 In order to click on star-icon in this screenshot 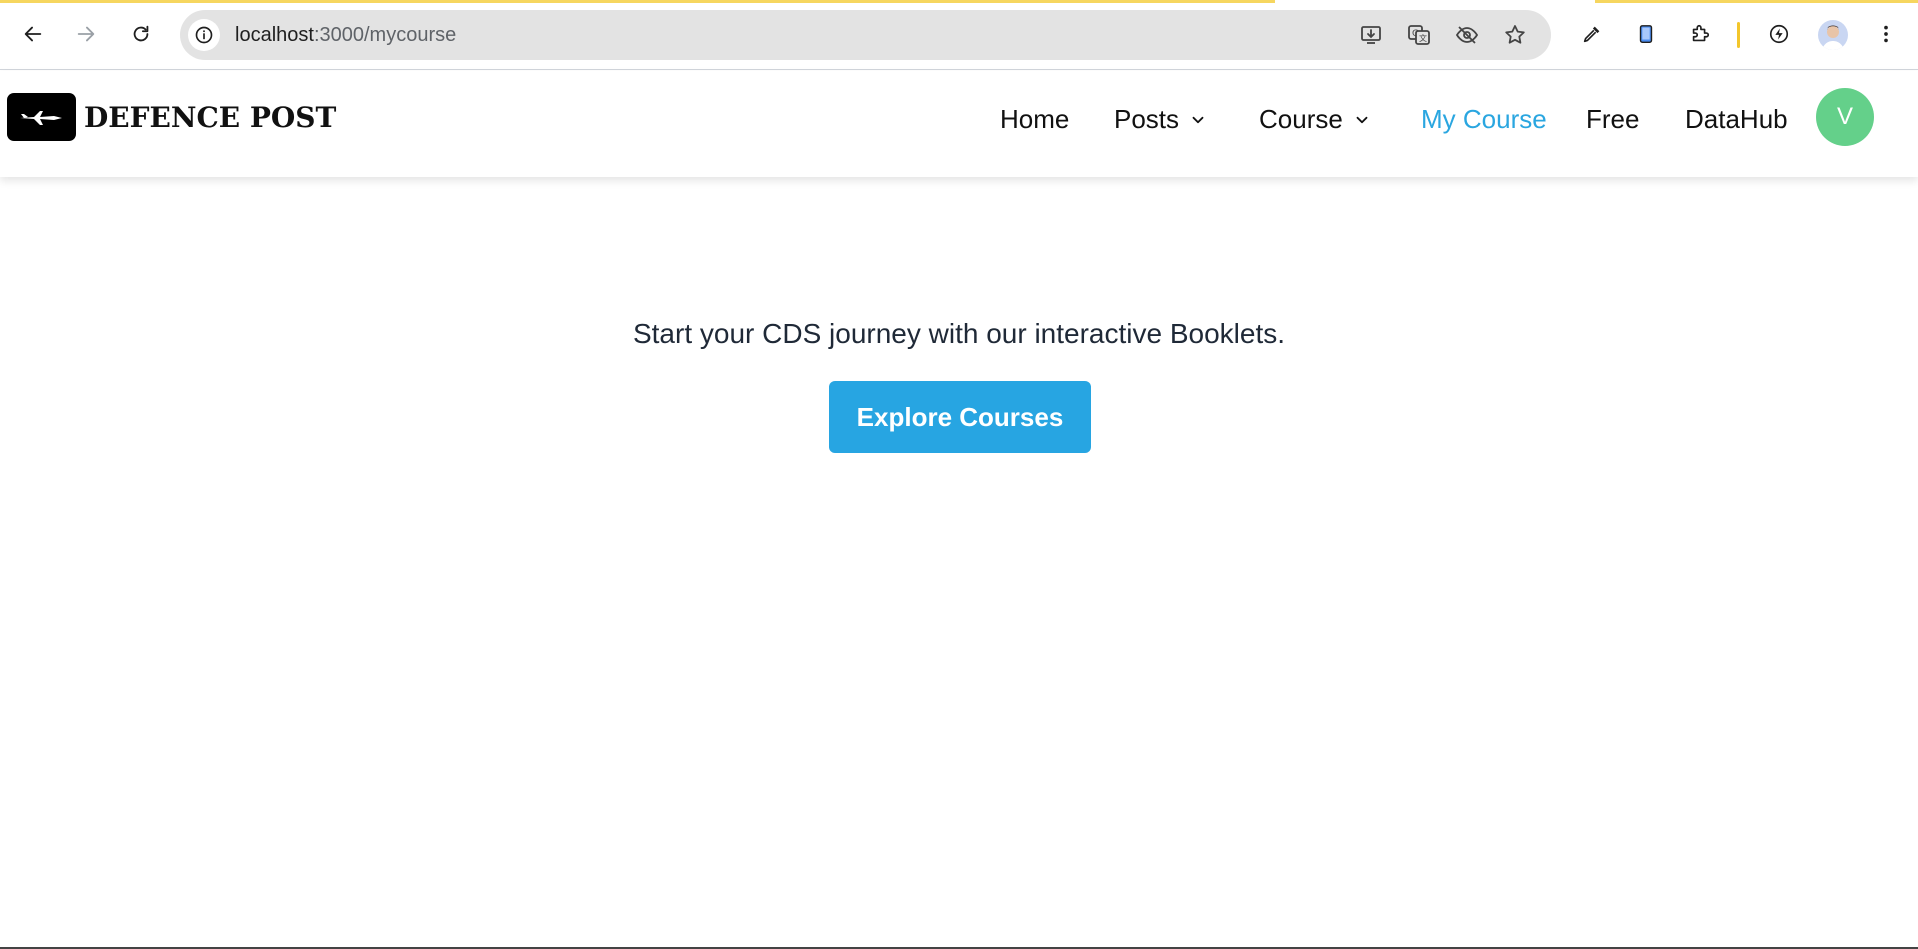, I will do `click(1515, 34)`.